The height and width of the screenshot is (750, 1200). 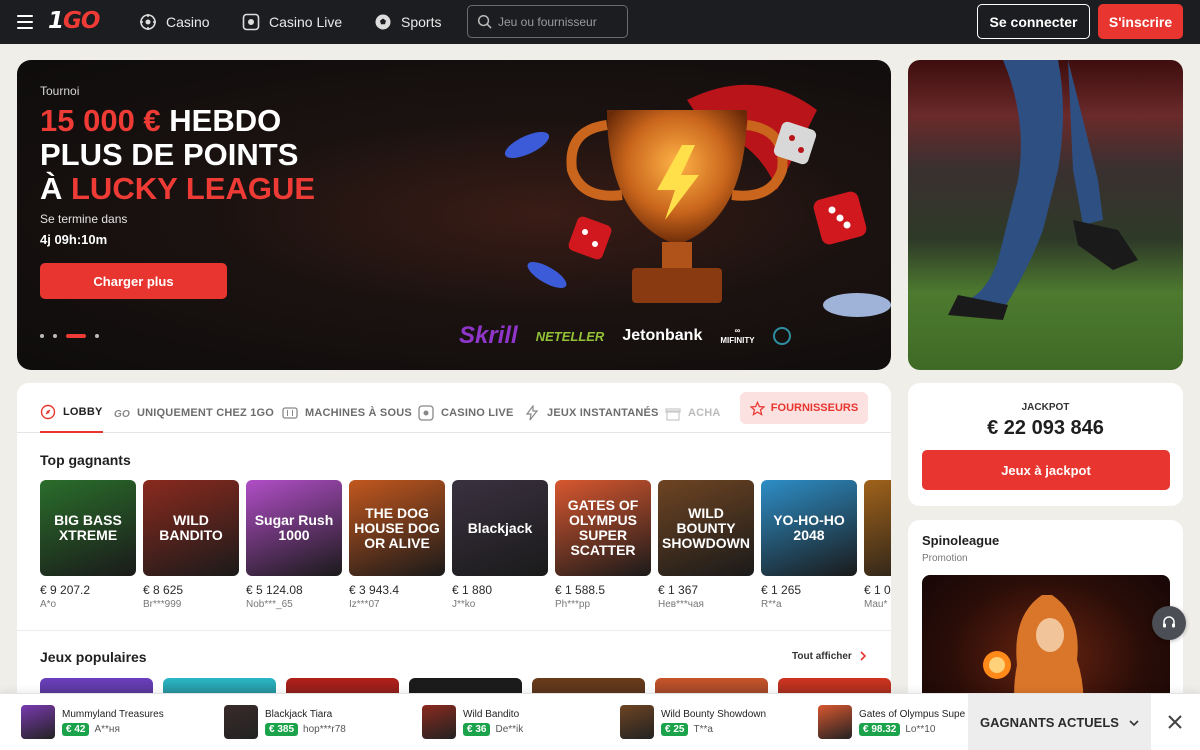 What do you see at coordinates (113, 714) in the screenshot?
I see `ticker-game-name: Mummyland Treasures` at bounding box center [113, 714].